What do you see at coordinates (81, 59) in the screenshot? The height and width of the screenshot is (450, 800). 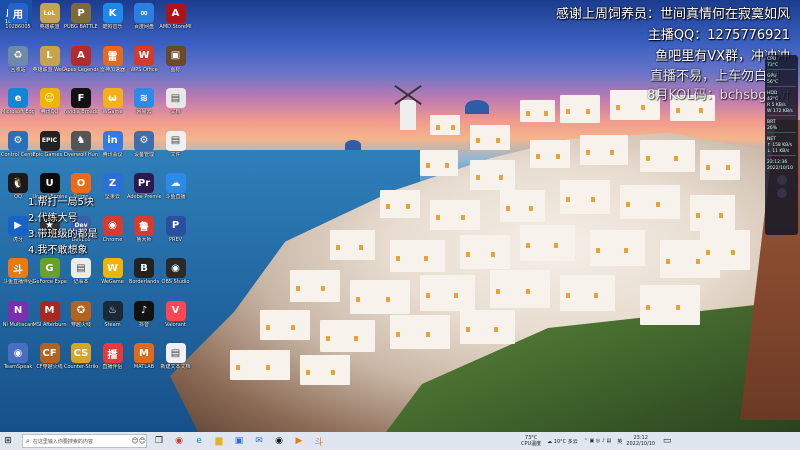 I see `desktop-icon: A Apex Legends` at bounding box center [81, 59].